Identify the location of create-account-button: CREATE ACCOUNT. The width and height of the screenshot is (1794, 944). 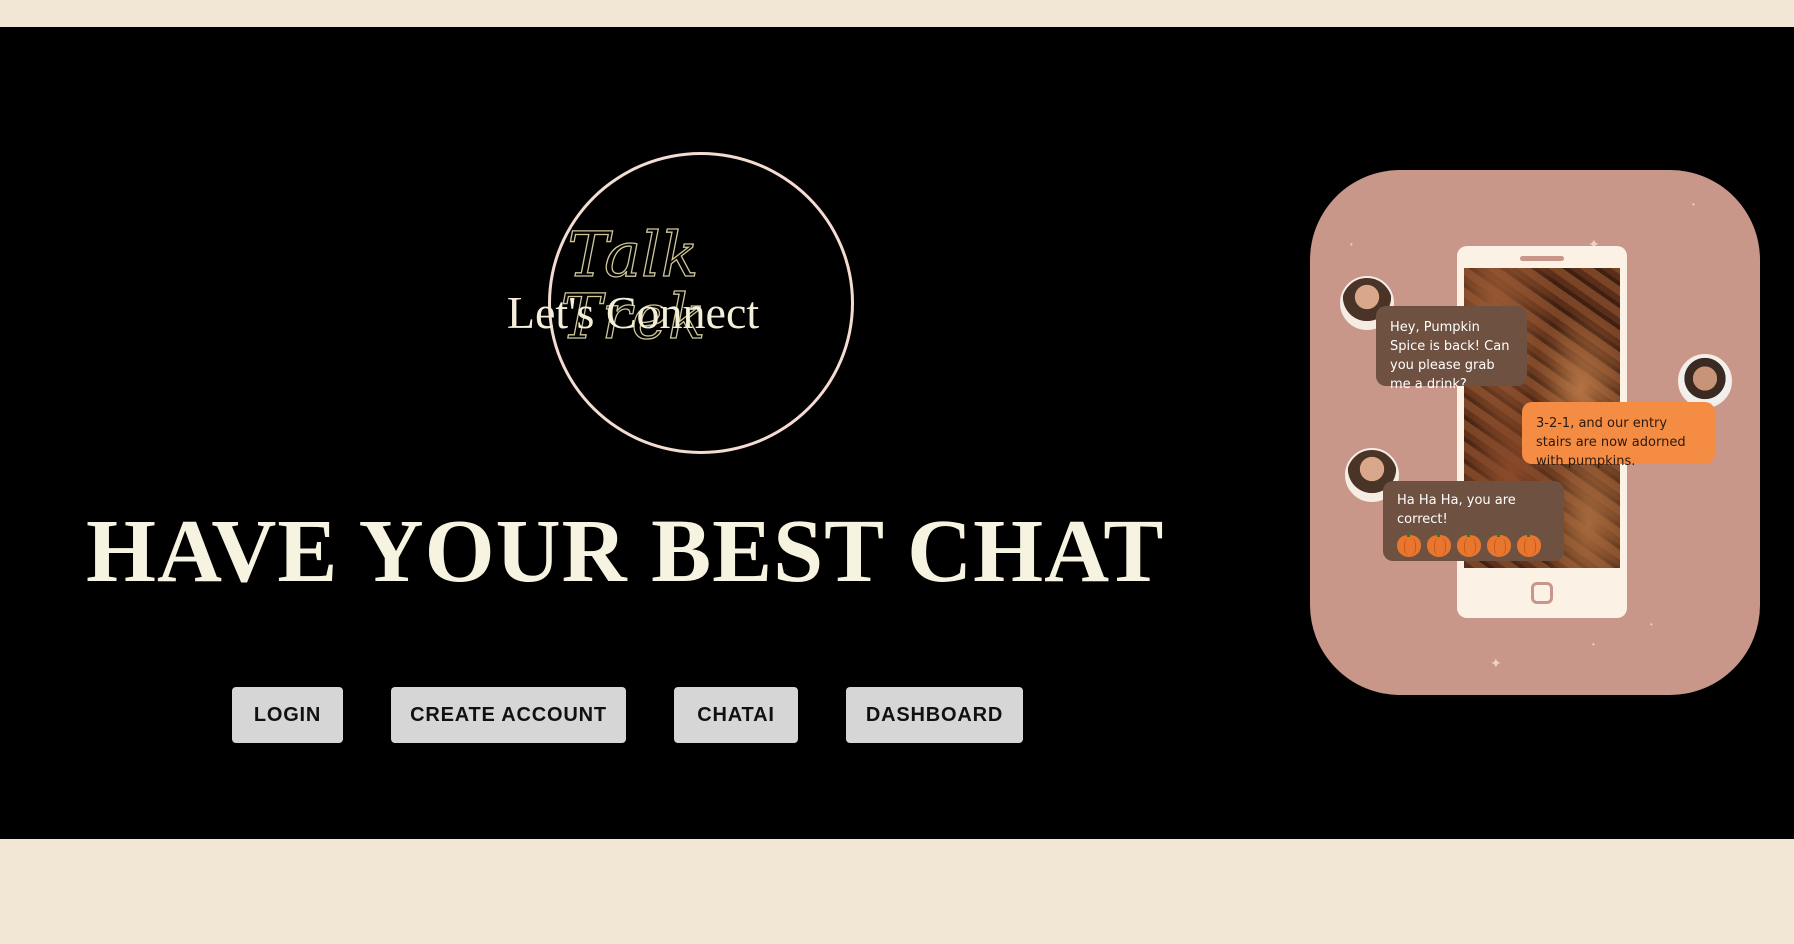
(508, 715).